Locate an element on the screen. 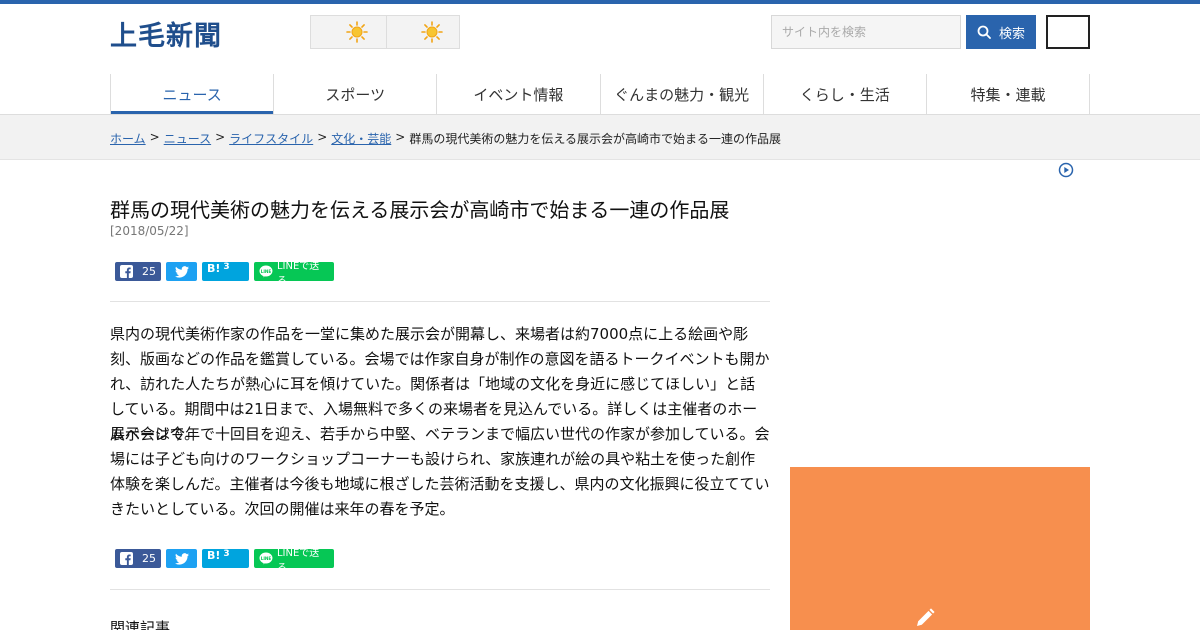 The width and height of the screenshot is (1200, 630). share-bar-top: 25 B! 3 LINE LINEで送る is located at coordinates (224, 274).